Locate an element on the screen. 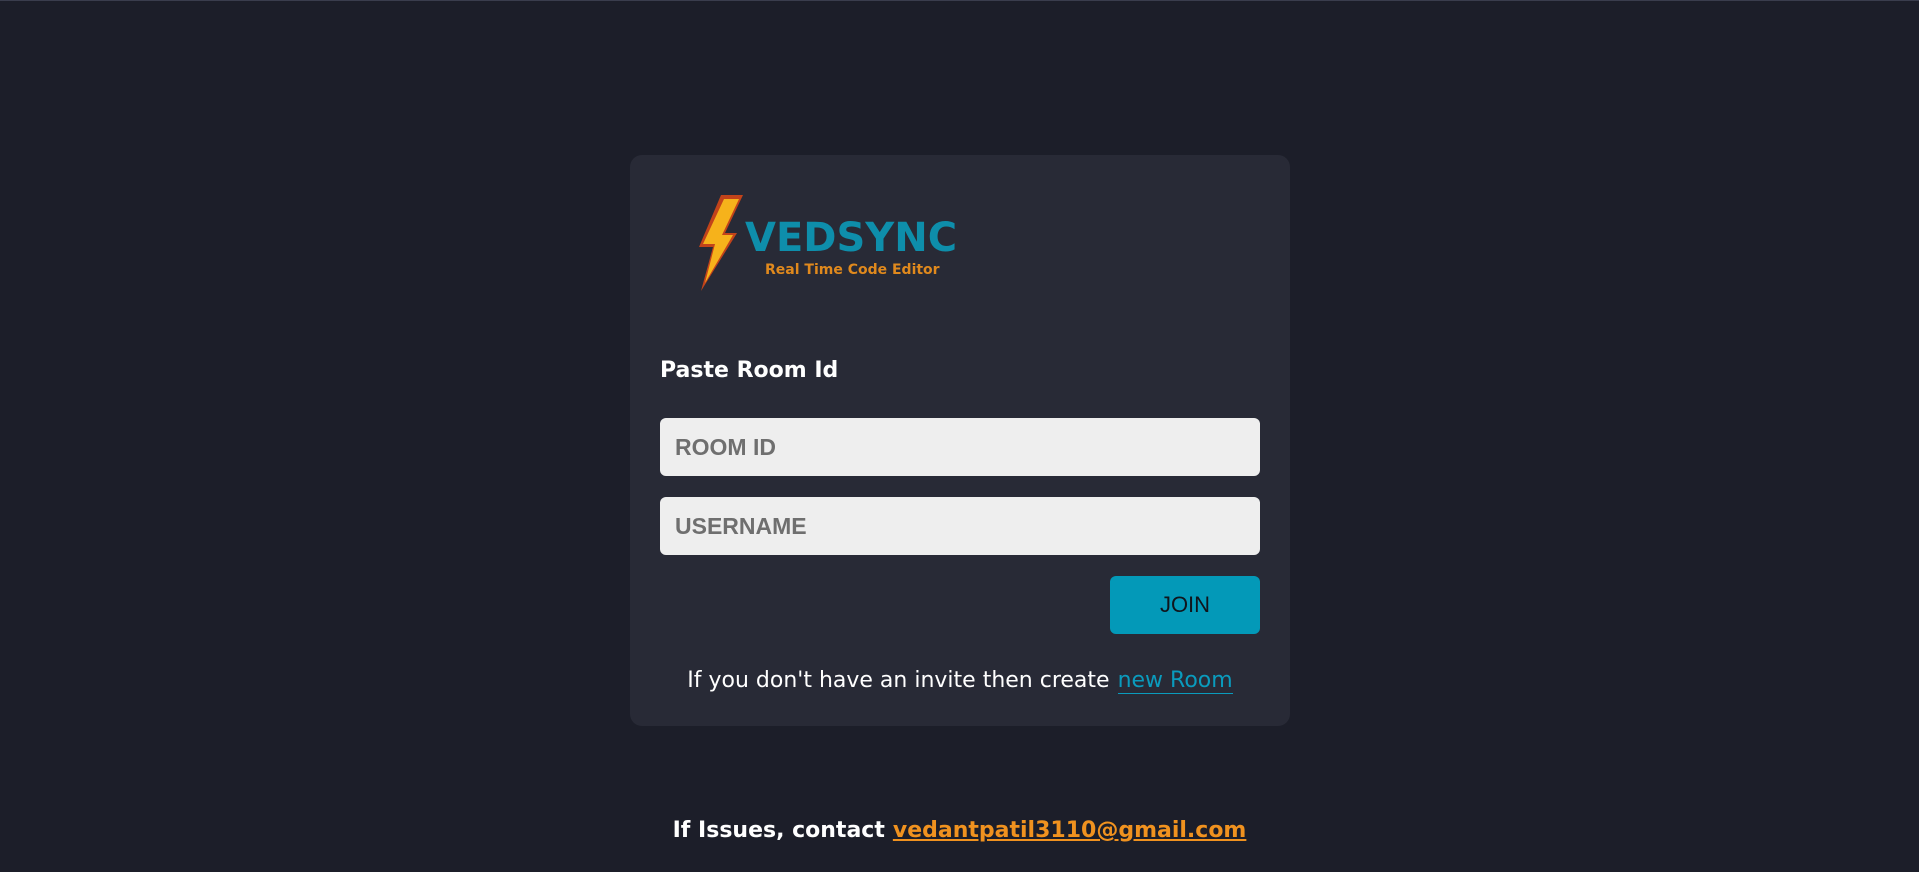  room-id-input is located at coordinates (960, 447).